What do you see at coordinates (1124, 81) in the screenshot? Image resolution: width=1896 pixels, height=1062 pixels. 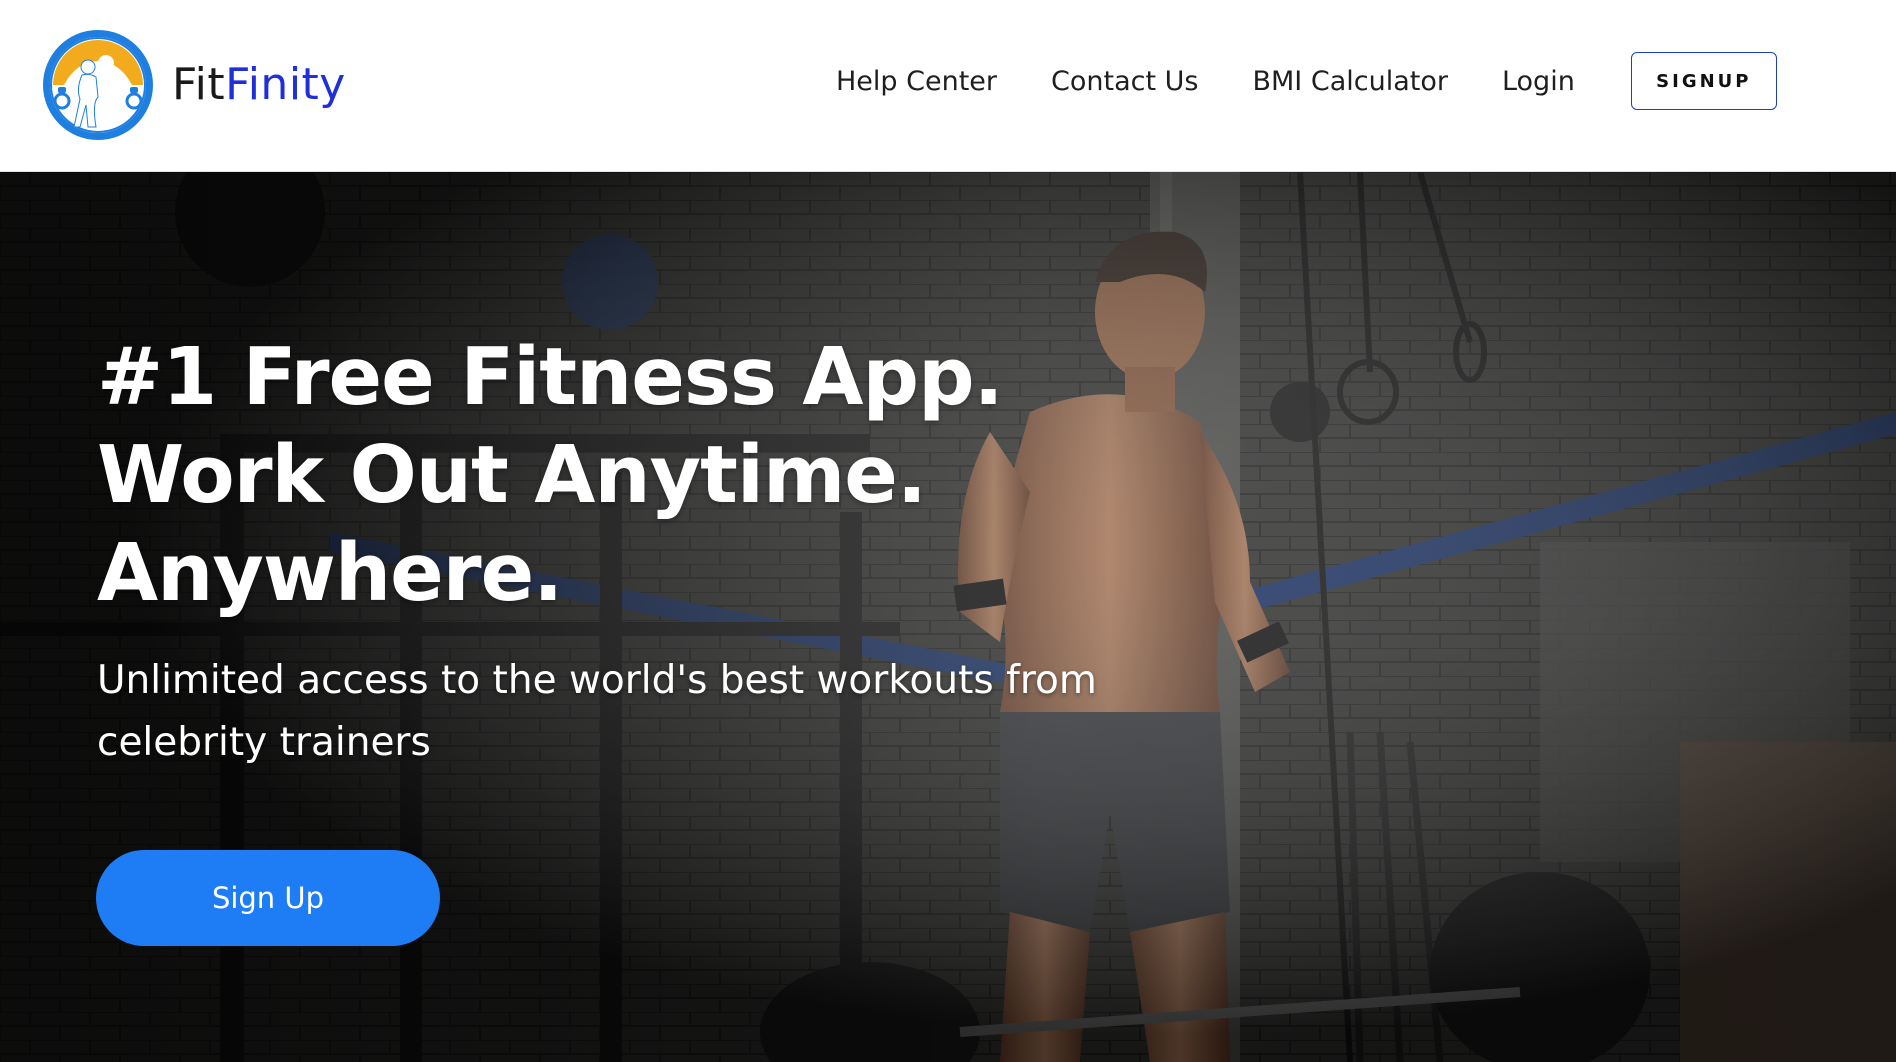 I see `nav-link-contact-us: Contact Us` at bounding box center [1124, 81].